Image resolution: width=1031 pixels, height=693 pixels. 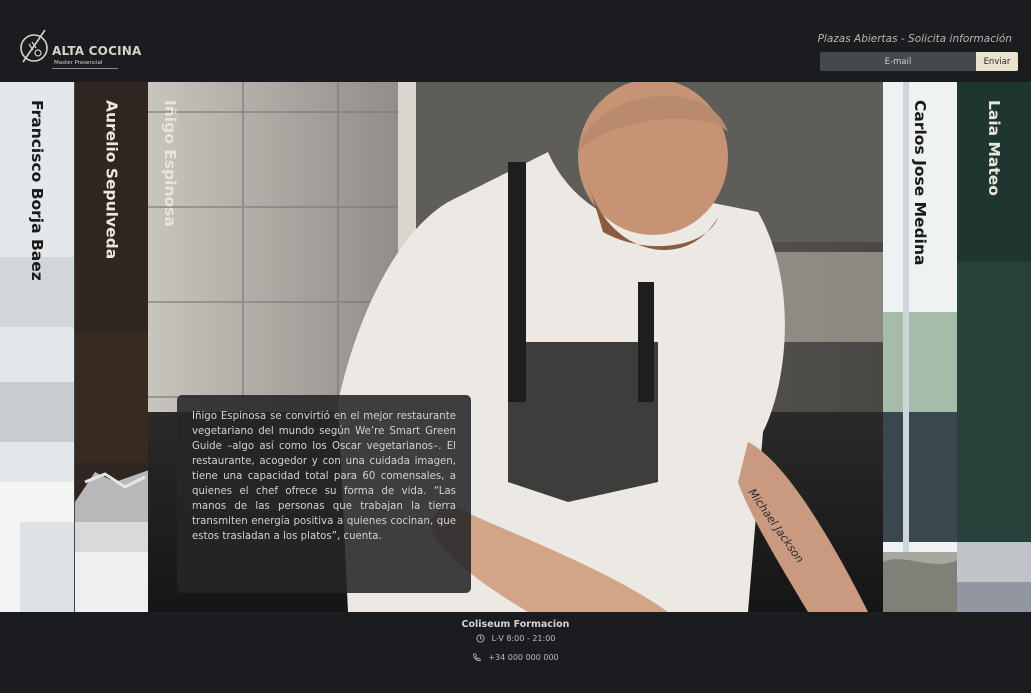 I want to click on open-places-link: Plazas Abiertas - Solicita información, so click(x=915, y=39).